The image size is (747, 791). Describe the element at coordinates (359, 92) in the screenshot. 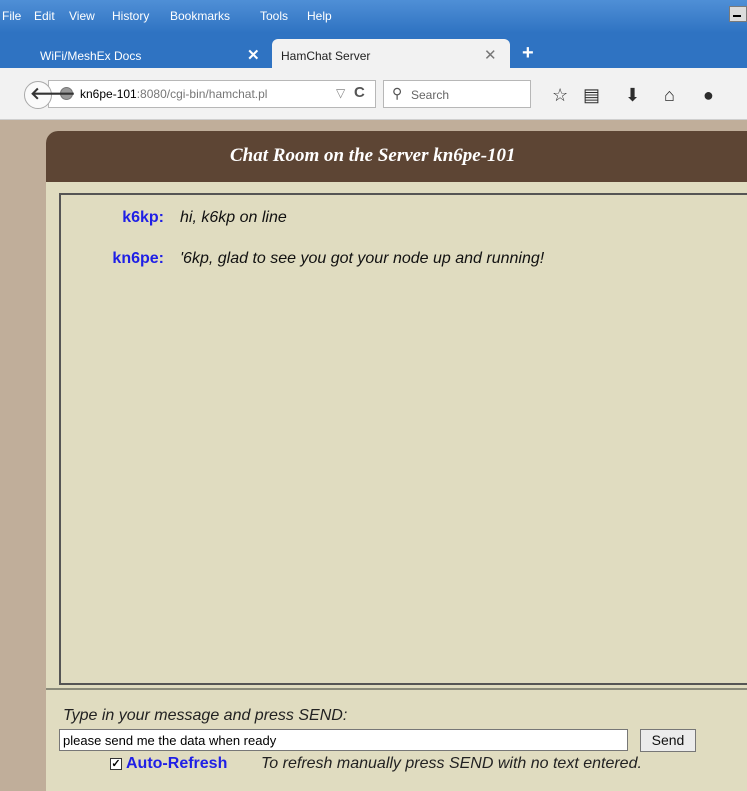

I see `reload-icon: C` at that location.